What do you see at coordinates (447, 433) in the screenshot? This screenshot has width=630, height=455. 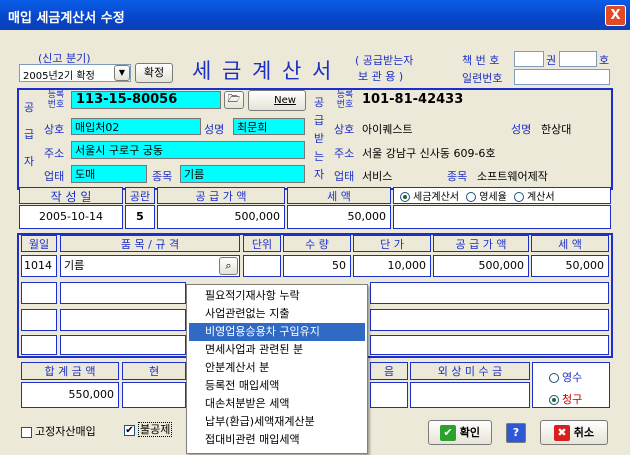 I see `check-icon: ✔` at bounding box center [447, 433].